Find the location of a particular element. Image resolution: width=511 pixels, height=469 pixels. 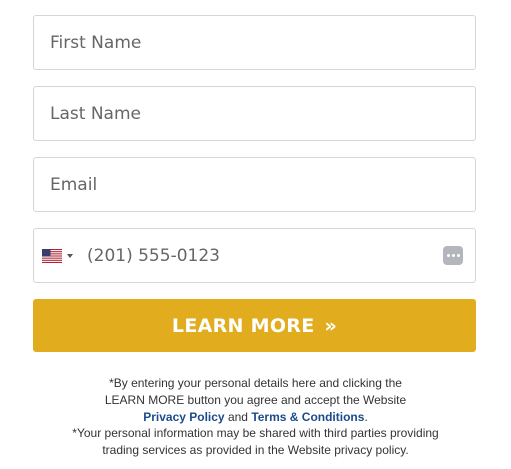

last-name-input is located at coordinates (254, 113).